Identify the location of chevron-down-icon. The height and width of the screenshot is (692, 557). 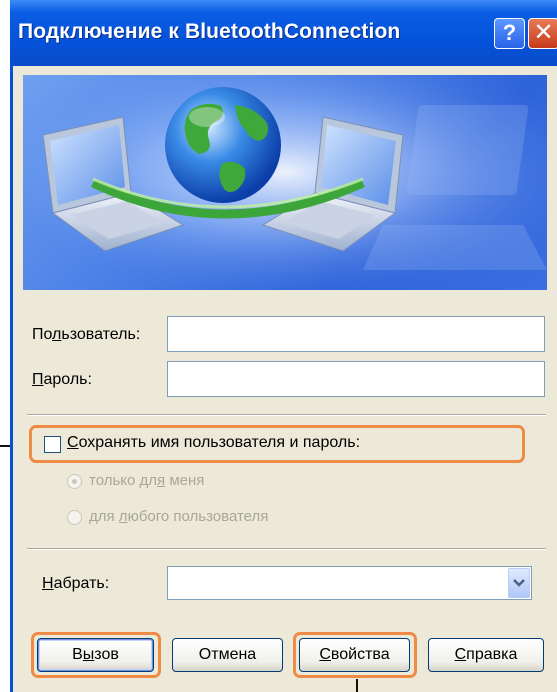
(519, 583).